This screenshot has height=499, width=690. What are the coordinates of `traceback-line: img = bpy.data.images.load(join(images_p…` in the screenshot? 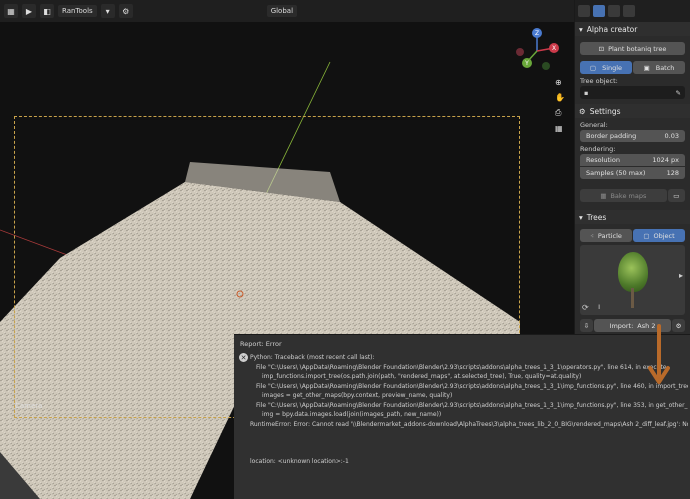 It's located at (352, 414).